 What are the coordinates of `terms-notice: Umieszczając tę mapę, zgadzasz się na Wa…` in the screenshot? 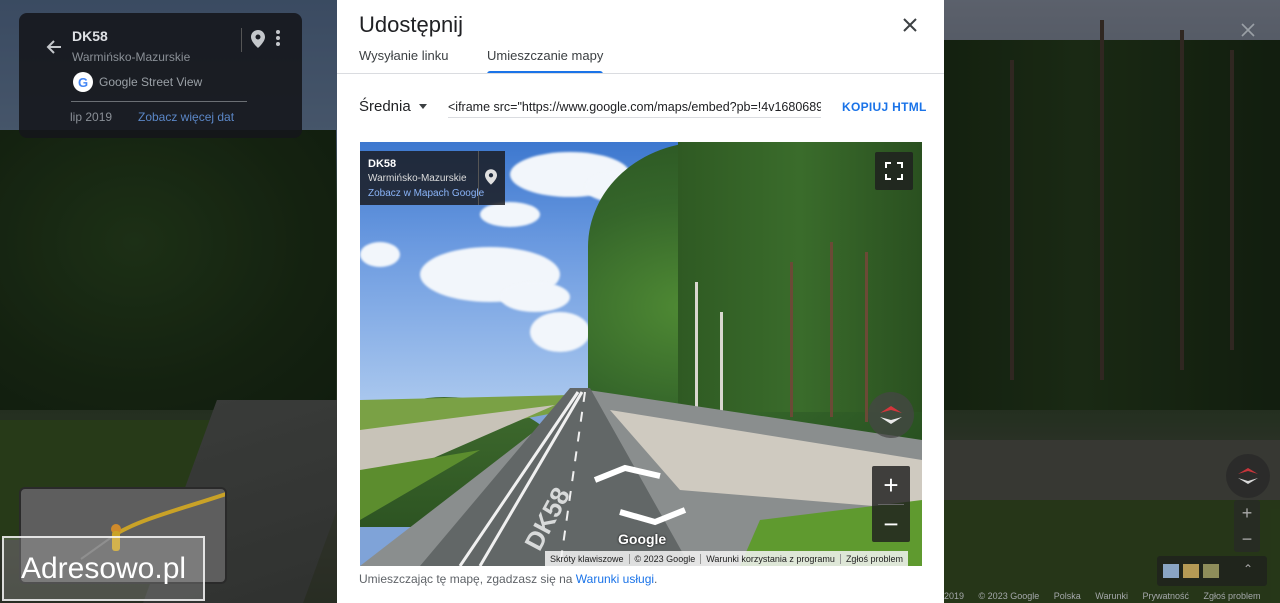 It's located at (508, 579).